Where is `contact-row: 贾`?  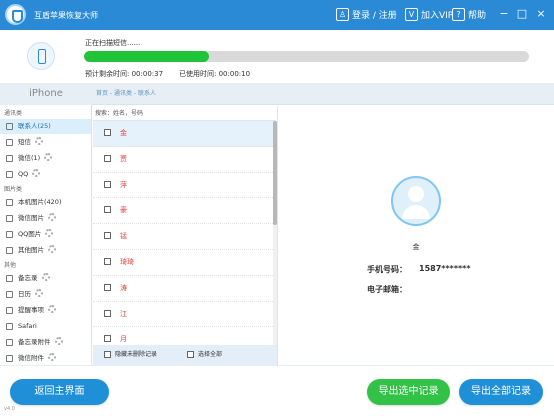 contact-row: 贾 is located at coordinates (183, 160).